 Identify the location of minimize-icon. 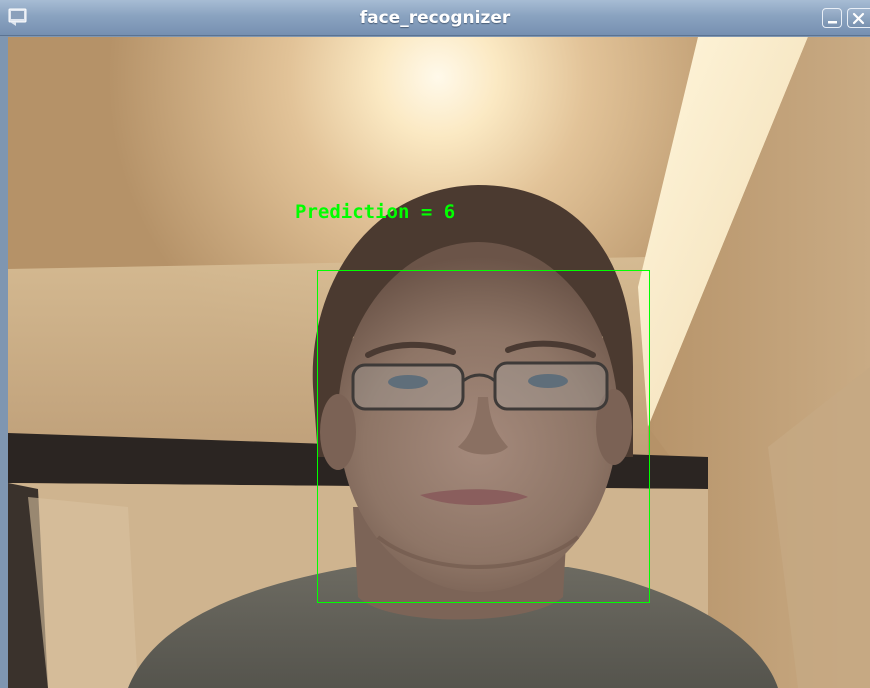
(832, 22).